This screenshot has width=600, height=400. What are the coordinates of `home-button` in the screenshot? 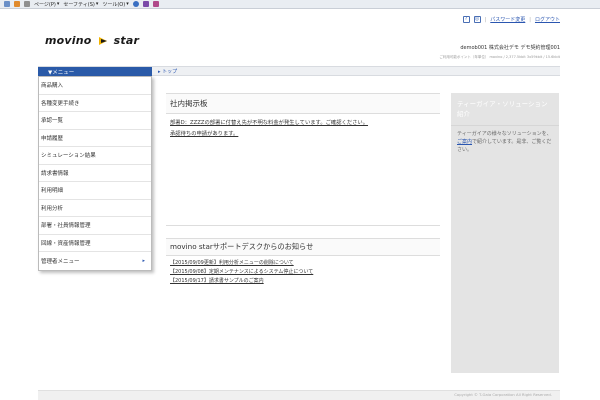 It's located at (7, 4).